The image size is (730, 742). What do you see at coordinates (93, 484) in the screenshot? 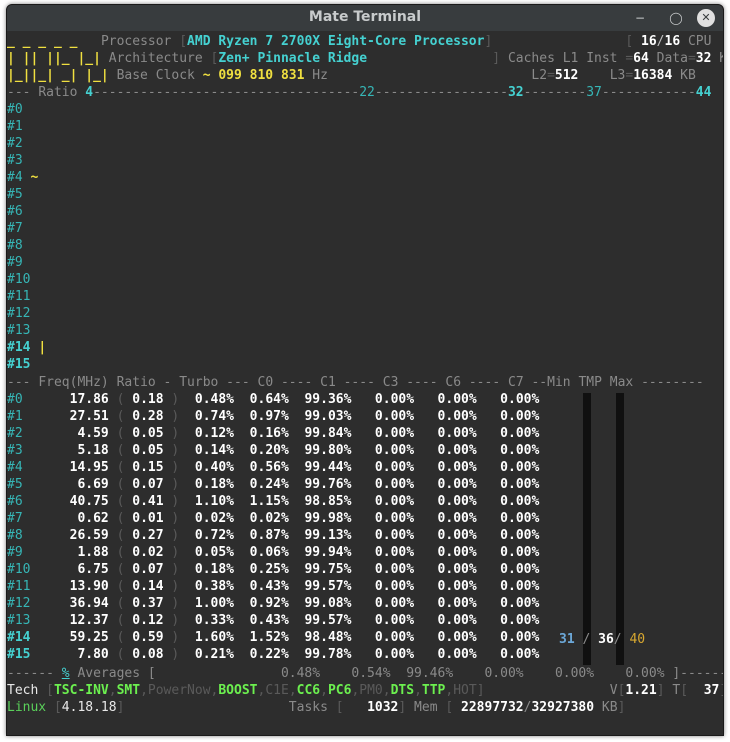
I see `row-freq: 6.69` at bounding box center [93, 484].